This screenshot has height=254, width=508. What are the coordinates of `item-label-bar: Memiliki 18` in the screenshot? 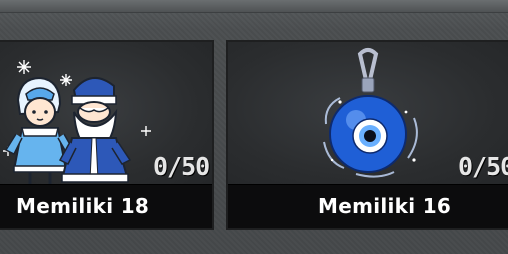 It's located at (106, 206).